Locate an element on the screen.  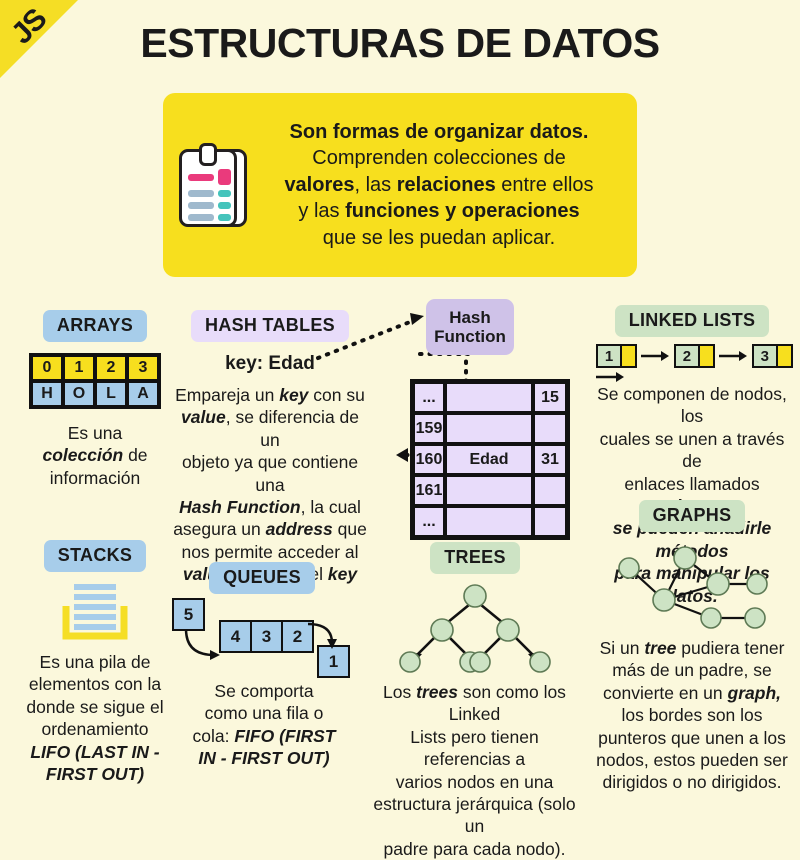
g-d2: más de un padre, se is located at coordinates (692, 670).